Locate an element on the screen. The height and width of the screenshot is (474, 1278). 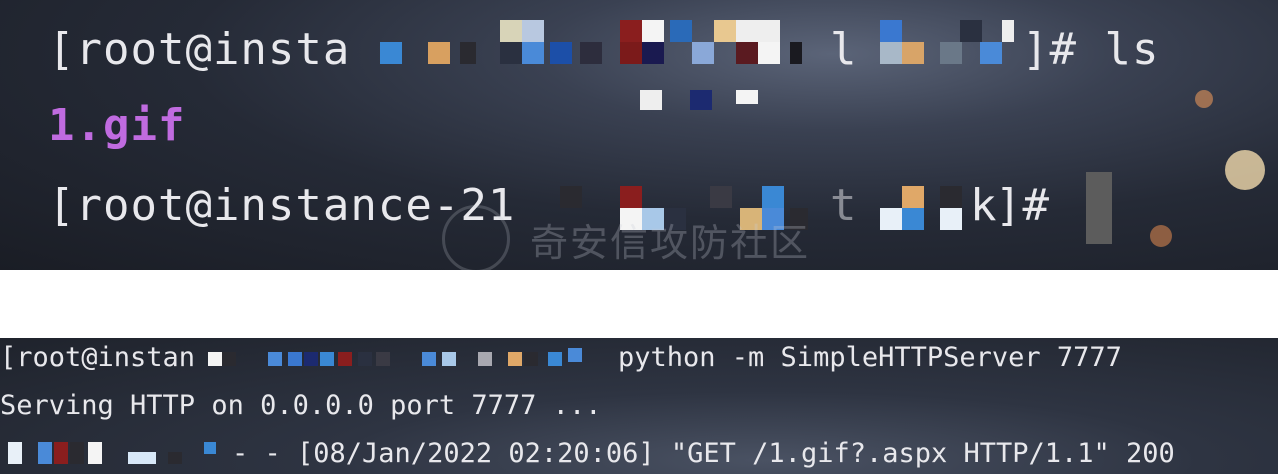
prompt-prefix: [root@instan is located at coordinates (98, 357).